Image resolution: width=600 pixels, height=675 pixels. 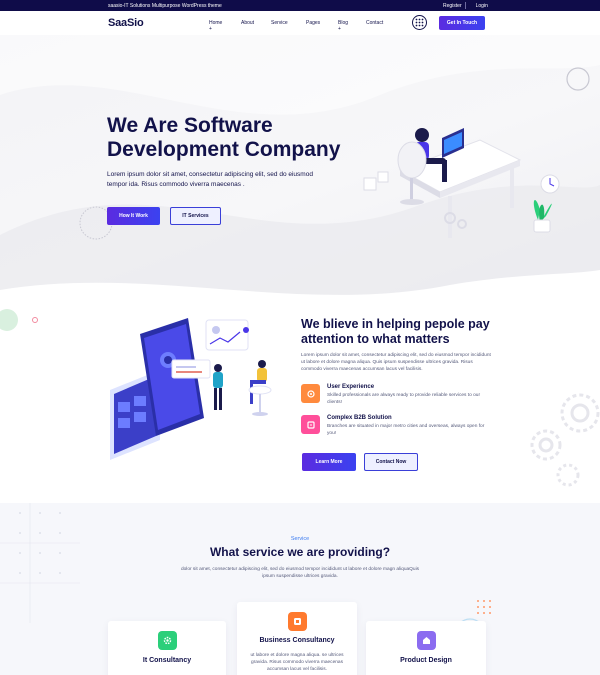 What do you see at coordinates (300, 552) in the screenshot?
I see `services-title: What service we are providing?` at bounding box center [300, 552].